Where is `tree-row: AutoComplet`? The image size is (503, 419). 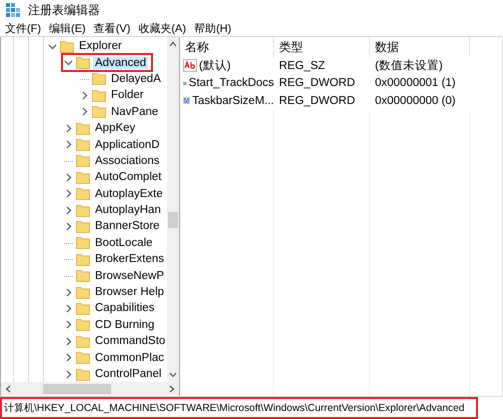 tree-row: AutoComplet is located at coordinates (114, 177).